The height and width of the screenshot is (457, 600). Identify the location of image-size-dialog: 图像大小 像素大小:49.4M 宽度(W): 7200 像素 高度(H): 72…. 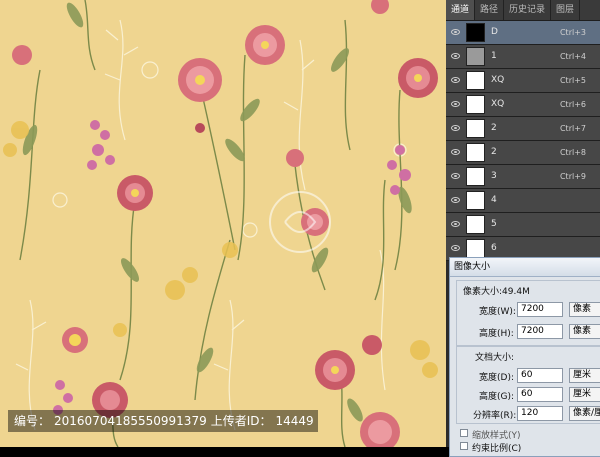
(524, 357).